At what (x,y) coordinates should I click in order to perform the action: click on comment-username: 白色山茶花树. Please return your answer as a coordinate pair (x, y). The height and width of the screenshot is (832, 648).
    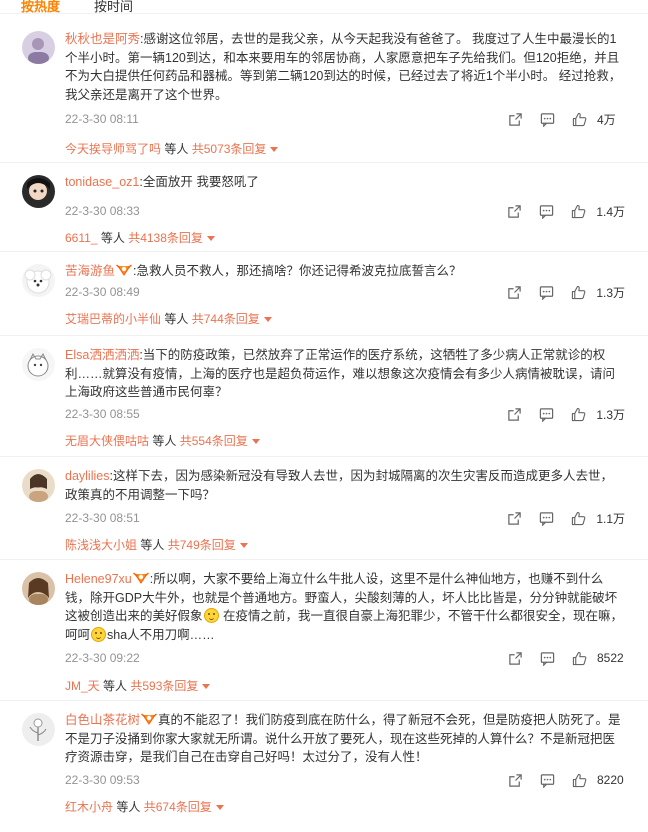
    Looking at the image, I should click on (102, 720).